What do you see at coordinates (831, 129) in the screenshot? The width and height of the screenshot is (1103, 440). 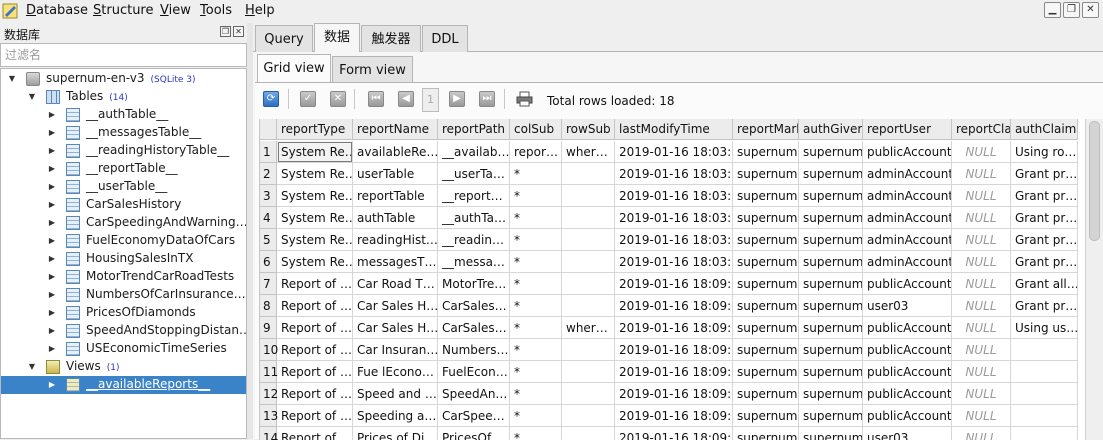 I see `column-header: authGiver` at bounding box center [831, 129].